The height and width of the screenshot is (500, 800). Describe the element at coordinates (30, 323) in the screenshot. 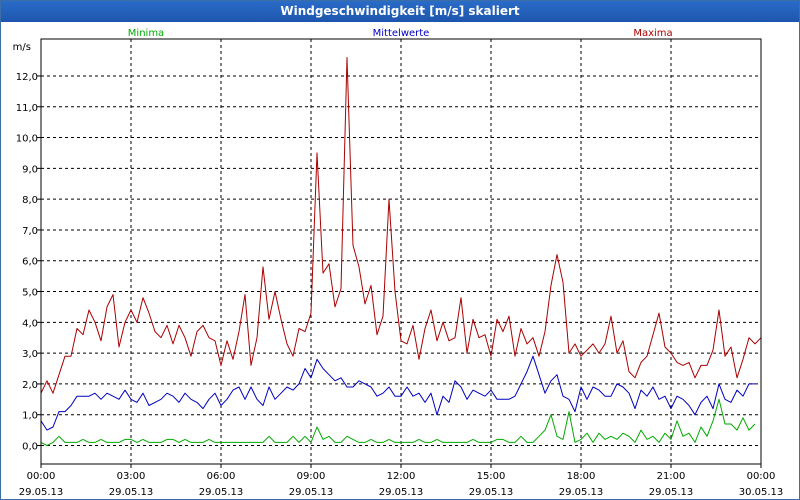

I see `y-tick-label: 4,0` at that location.